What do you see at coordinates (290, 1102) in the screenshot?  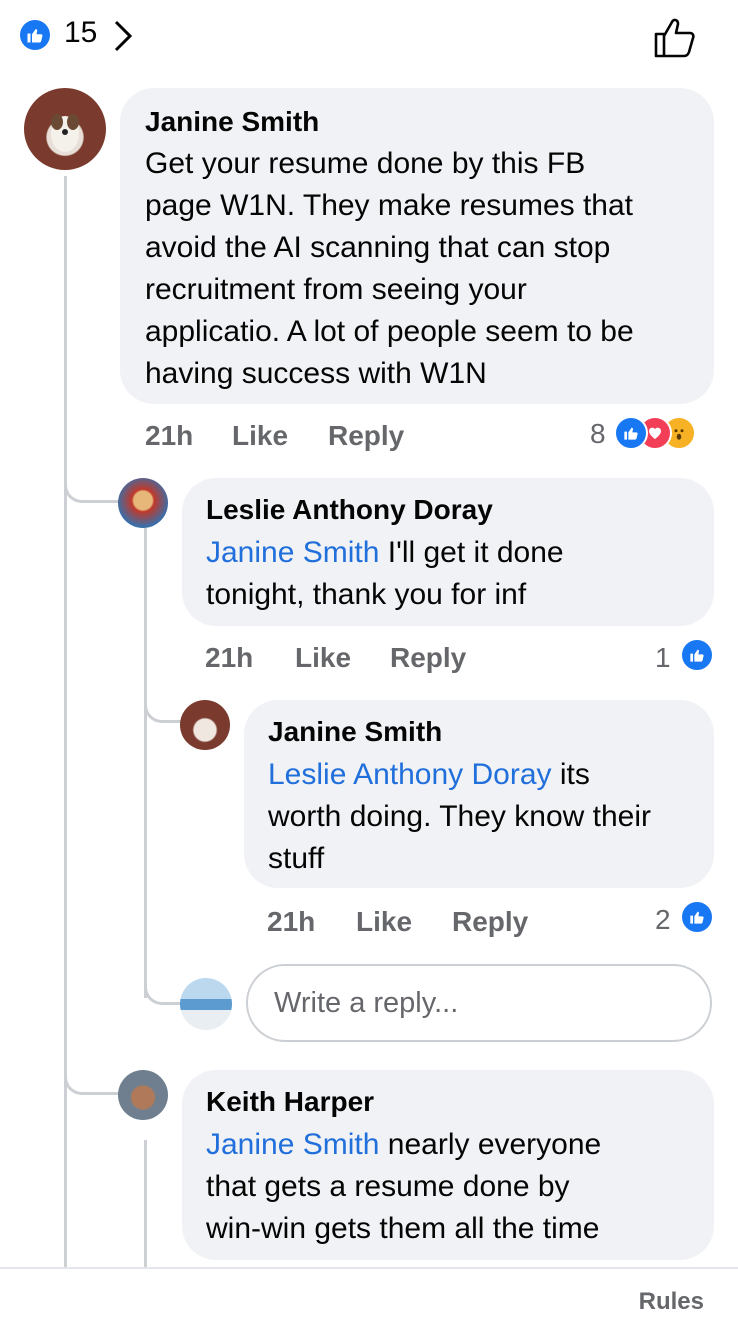 I see `comment-author: Keith Harper` at bounding box center [290, 1102].